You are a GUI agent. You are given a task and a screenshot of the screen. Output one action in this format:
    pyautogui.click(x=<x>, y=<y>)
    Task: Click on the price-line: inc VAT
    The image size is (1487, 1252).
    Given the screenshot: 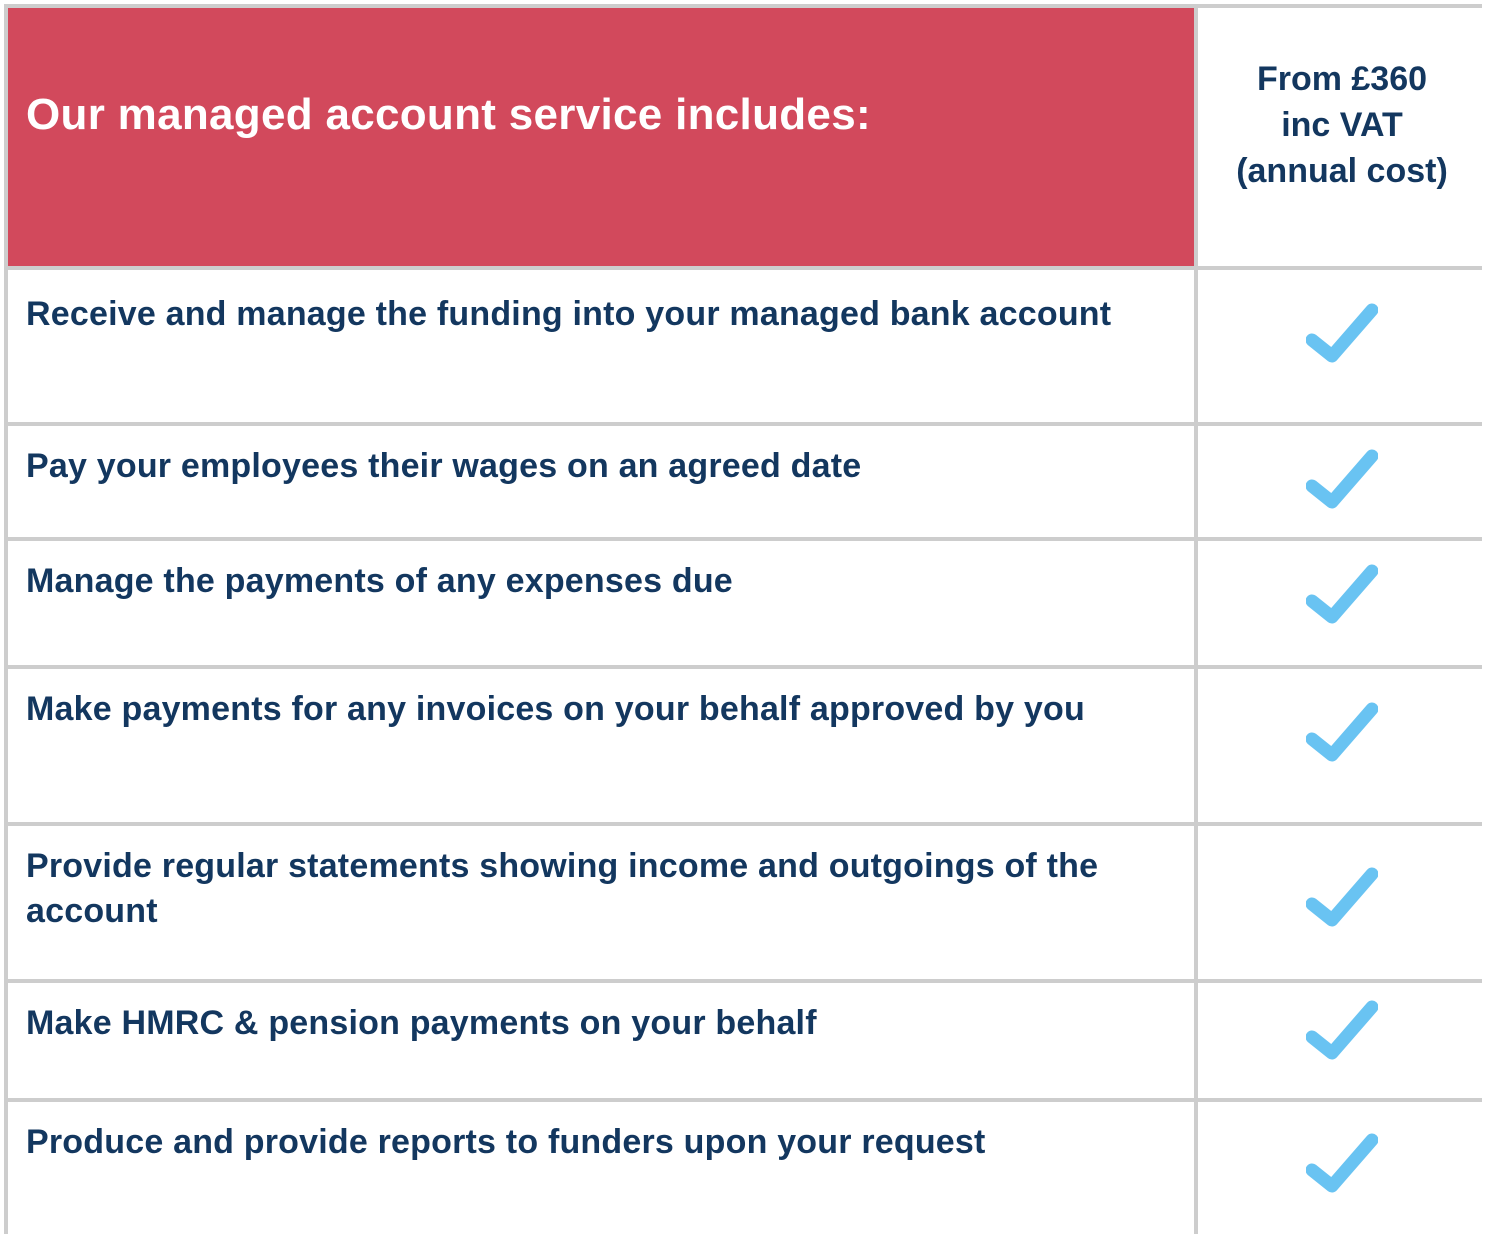 What is the action you would take?
    pyautogui.click(x=1342, y=125)
    